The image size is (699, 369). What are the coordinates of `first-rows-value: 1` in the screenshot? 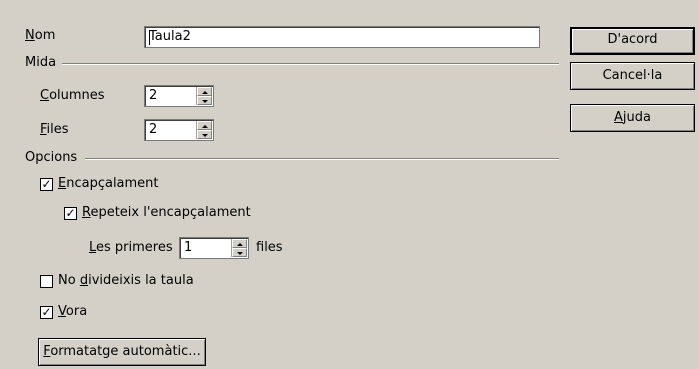 It's located at (188, 247).